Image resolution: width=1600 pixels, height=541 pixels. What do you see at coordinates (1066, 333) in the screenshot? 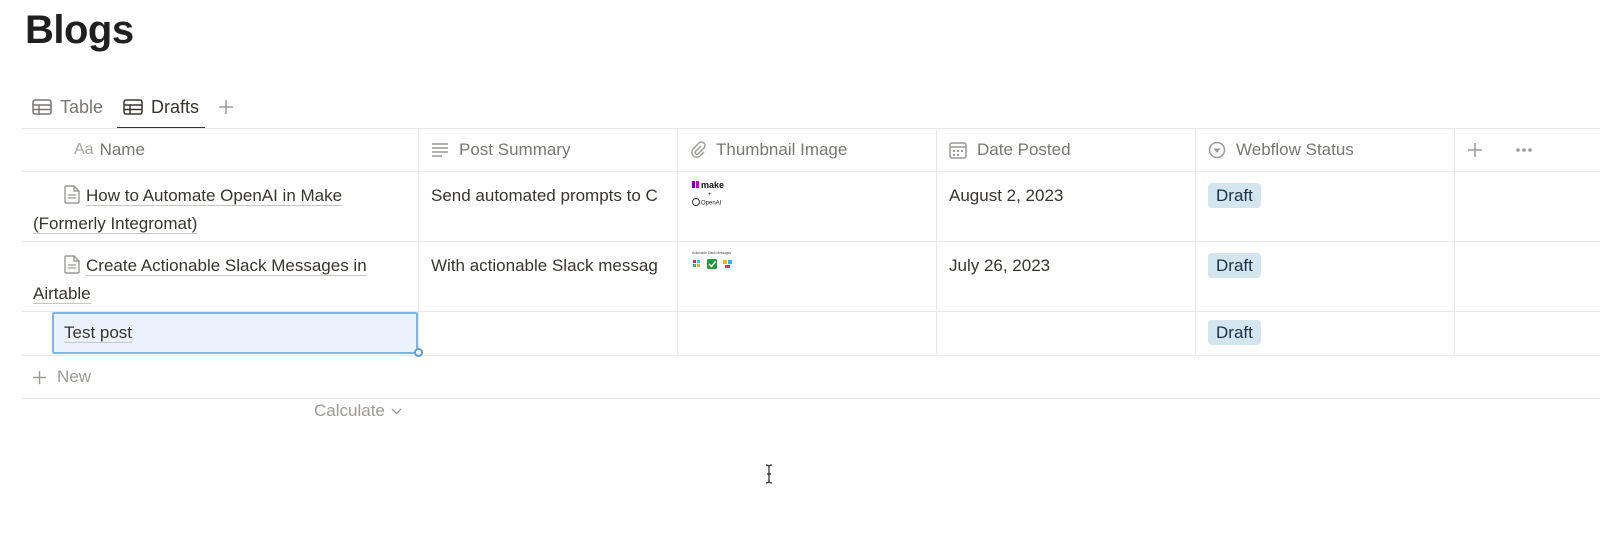
I see `date-cell` at bounding box center [1066, 333].